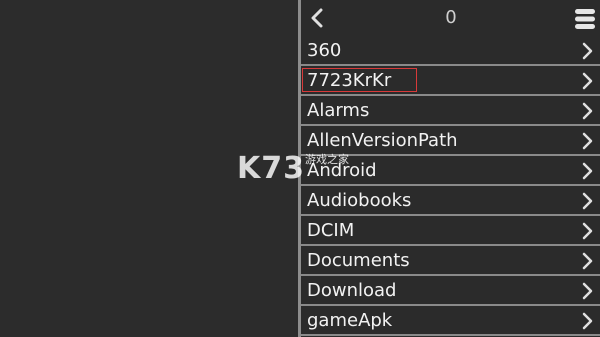 Image resolution: width=600 pixels, height=337 pixels. Describe the element at coordinates (338, 110) in the screenshot. I see `folder-label: Alarms` at that location.